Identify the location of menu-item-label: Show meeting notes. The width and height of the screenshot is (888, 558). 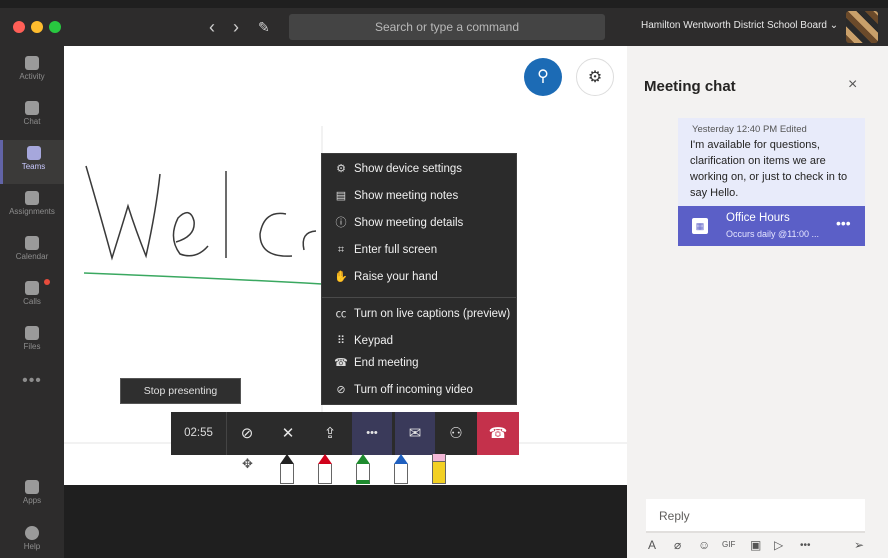
(406, 196).